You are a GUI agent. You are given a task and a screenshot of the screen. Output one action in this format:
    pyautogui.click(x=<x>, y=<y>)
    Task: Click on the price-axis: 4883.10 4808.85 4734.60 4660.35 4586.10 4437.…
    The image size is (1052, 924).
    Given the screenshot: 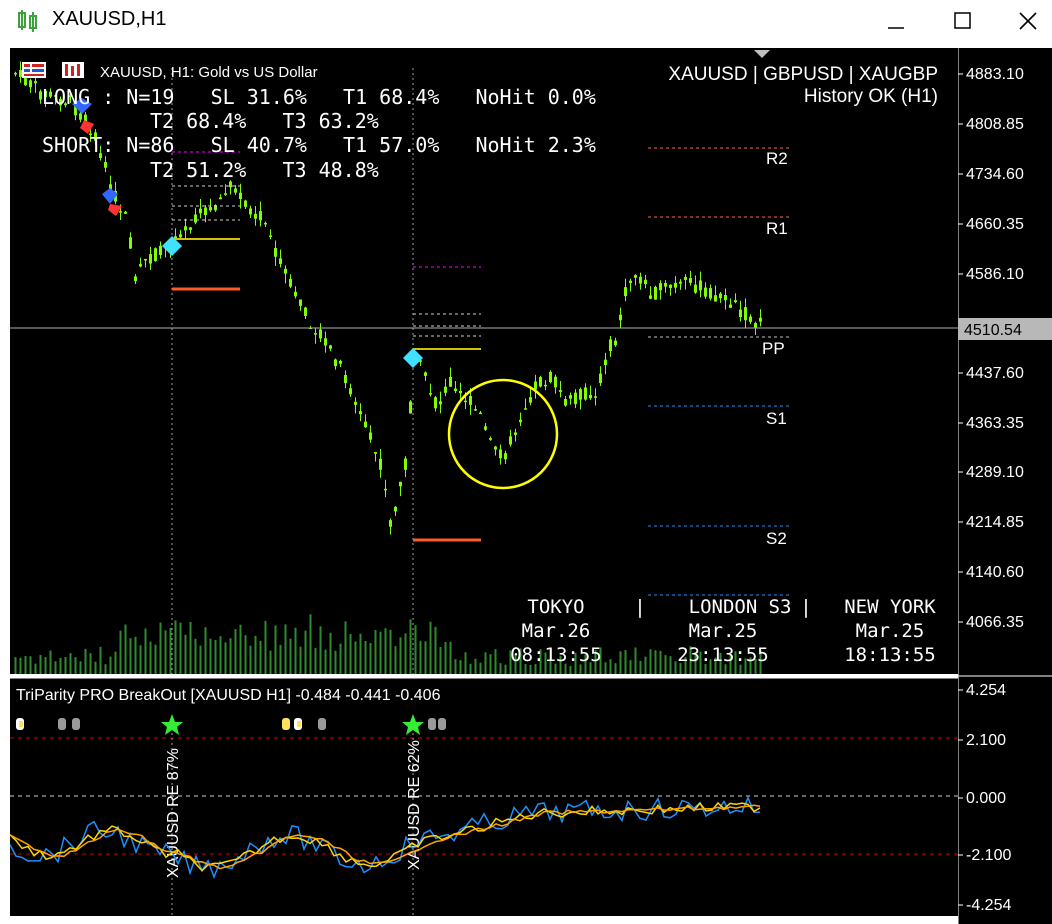 What is the action you would take?
    pyautogui.click(x=1005, y=486)
    